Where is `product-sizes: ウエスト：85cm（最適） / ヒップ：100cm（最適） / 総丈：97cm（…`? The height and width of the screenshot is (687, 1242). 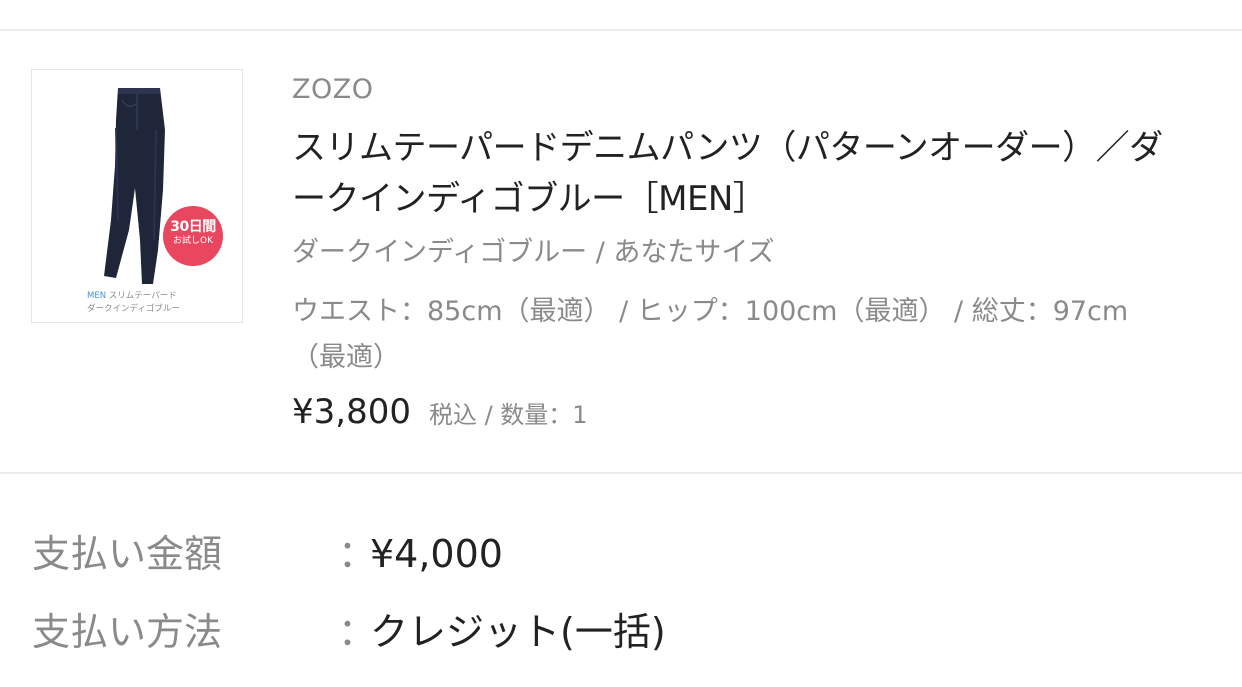
product-sizes: ウエスト：85cm（最適） / ヒップ：100cm（最適） / 総丈：97cm（… is located at coordinates (710, 334).